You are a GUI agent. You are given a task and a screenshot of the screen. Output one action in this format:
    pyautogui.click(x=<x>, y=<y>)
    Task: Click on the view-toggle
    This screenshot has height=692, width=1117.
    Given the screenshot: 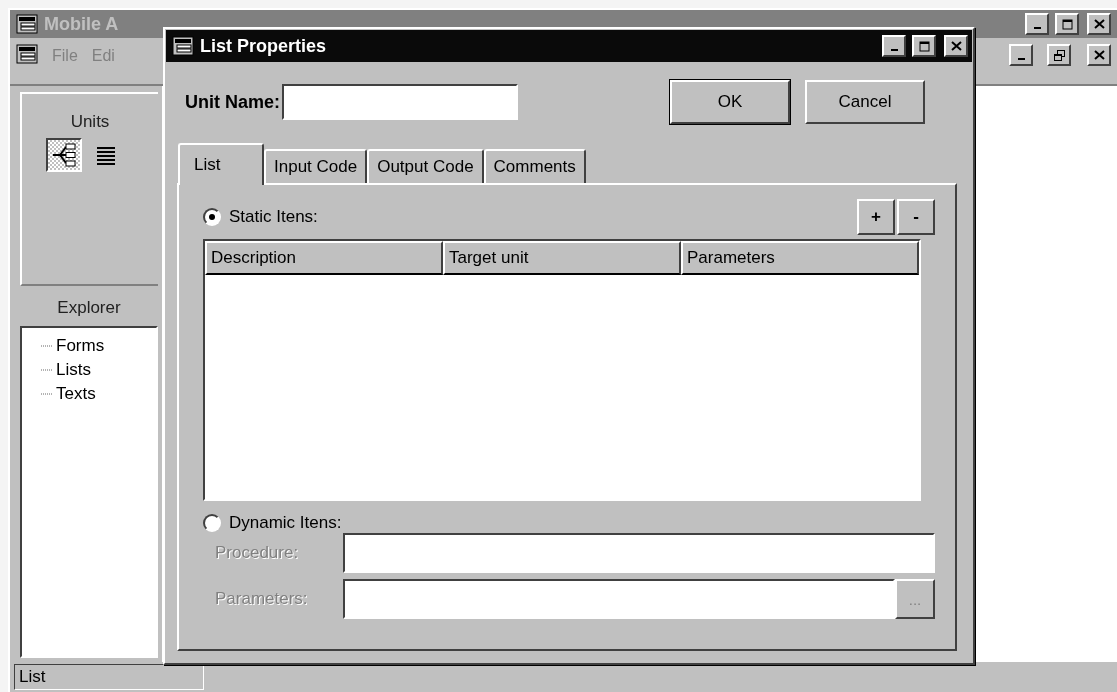 What is the action you would take?
    pyautogui.click(x=64, y=155)
    